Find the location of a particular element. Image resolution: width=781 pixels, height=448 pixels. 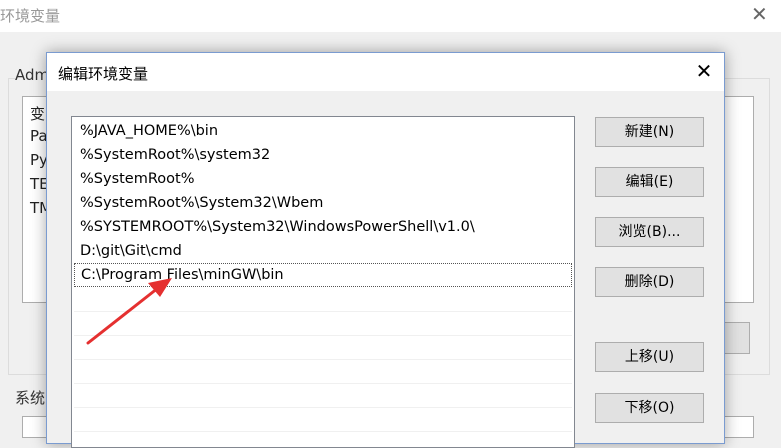

path-entry: %SystemRoot%\System32\Wbem is located at coordinates (323, 203).